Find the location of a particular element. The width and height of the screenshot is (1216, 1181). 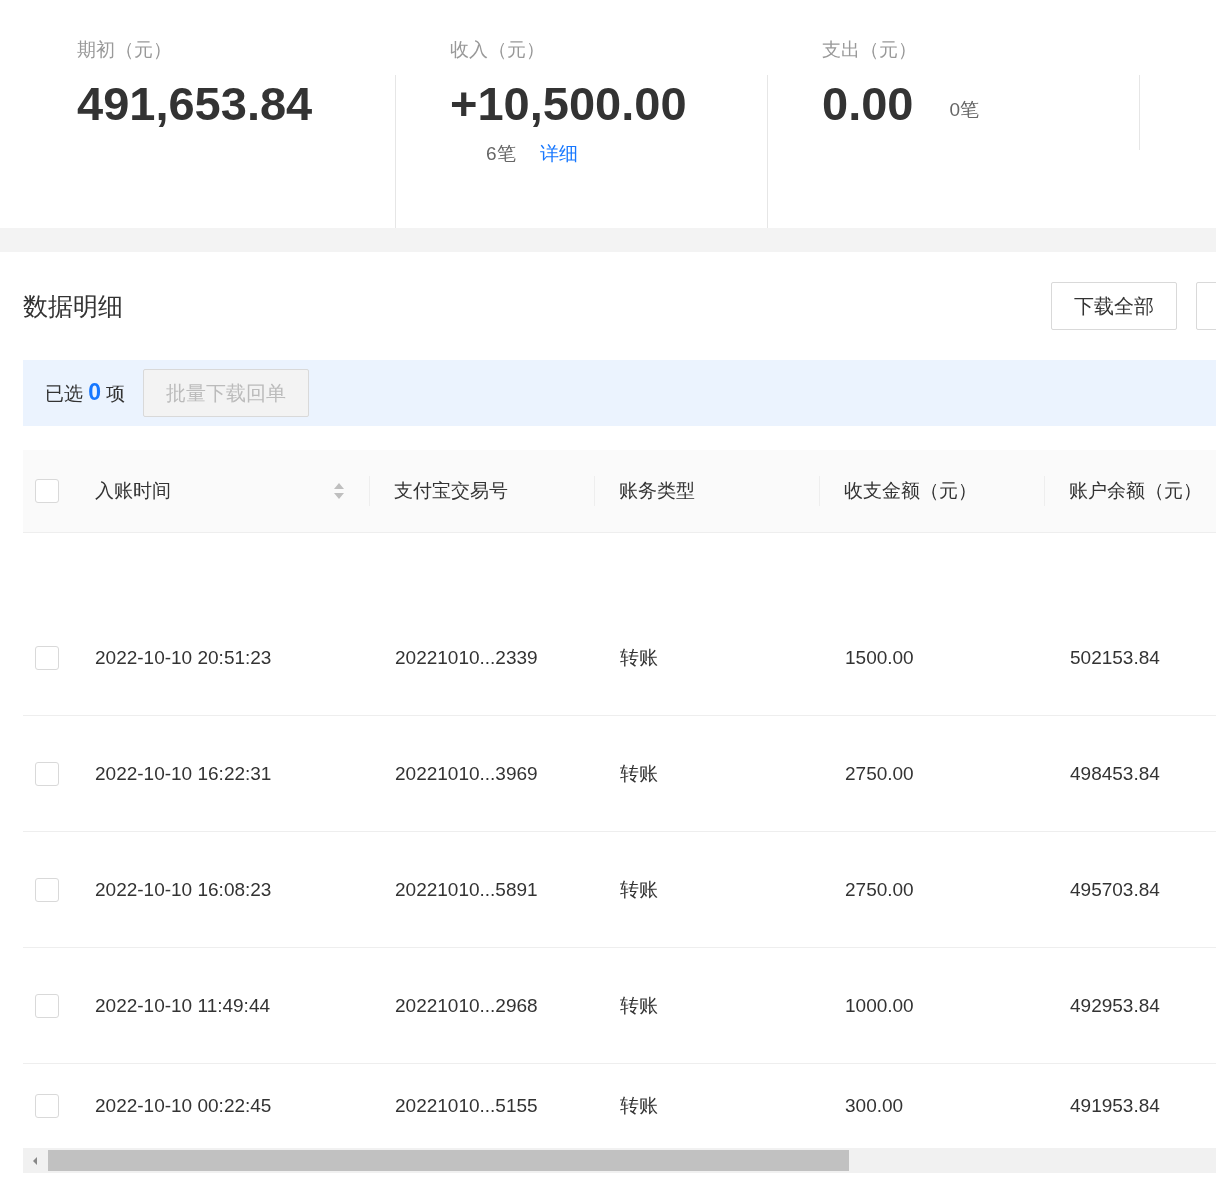

select-all-checkbox is located at coordinates (47, 491).